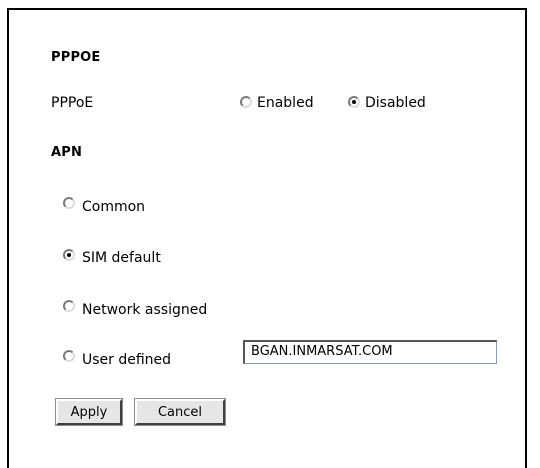 The width and height of the screenshot is (540, 468). What do you see at coordinates (121, 258) in the screenshot?
I see `apn-sim-default-label: SIM default` at bounding box center [121, 258].